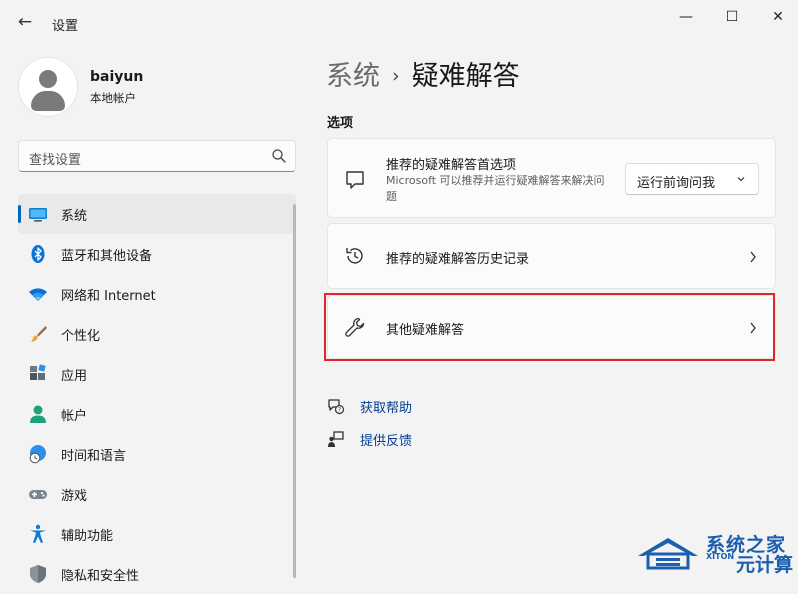  Describe the element at coordinates (495, 188) in the screenshot. I see `card-description: Microsoft 可以推荐并运行疑难解答来解决问题` at that location.